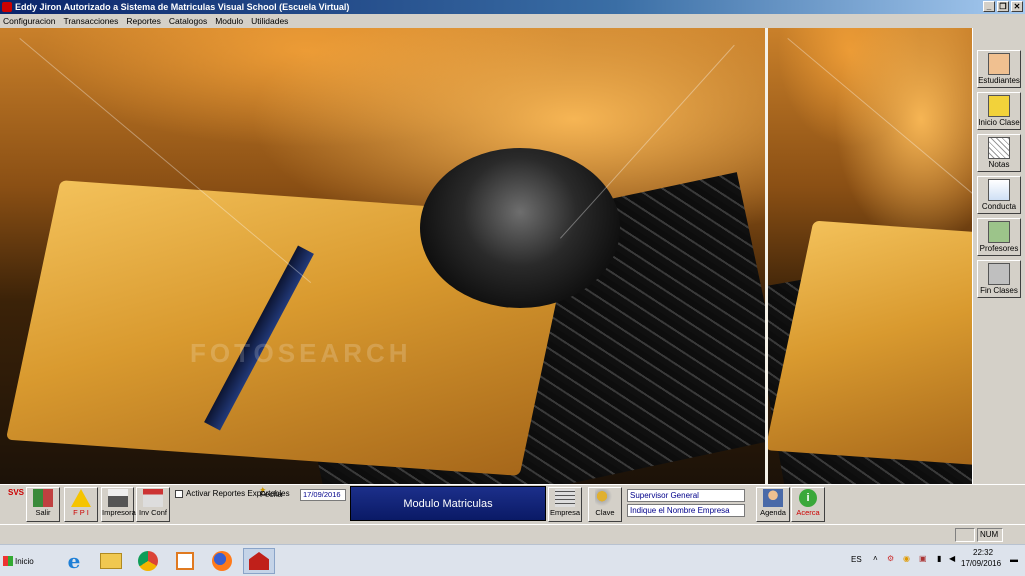 The height and width of the screenshot is (576, 1025). I want to click on taskbar-chrome, so click(148, 561).